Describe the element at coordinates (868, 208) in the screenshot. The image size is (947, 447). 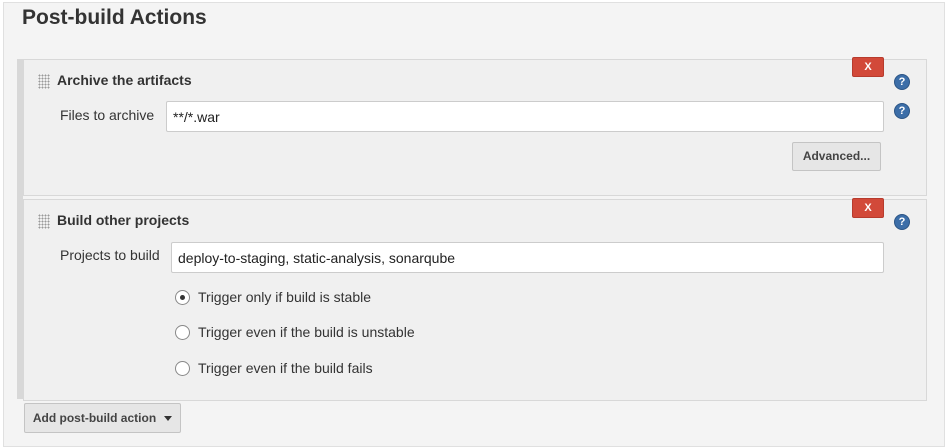
I see `delete-build-other-button: X` at that location.